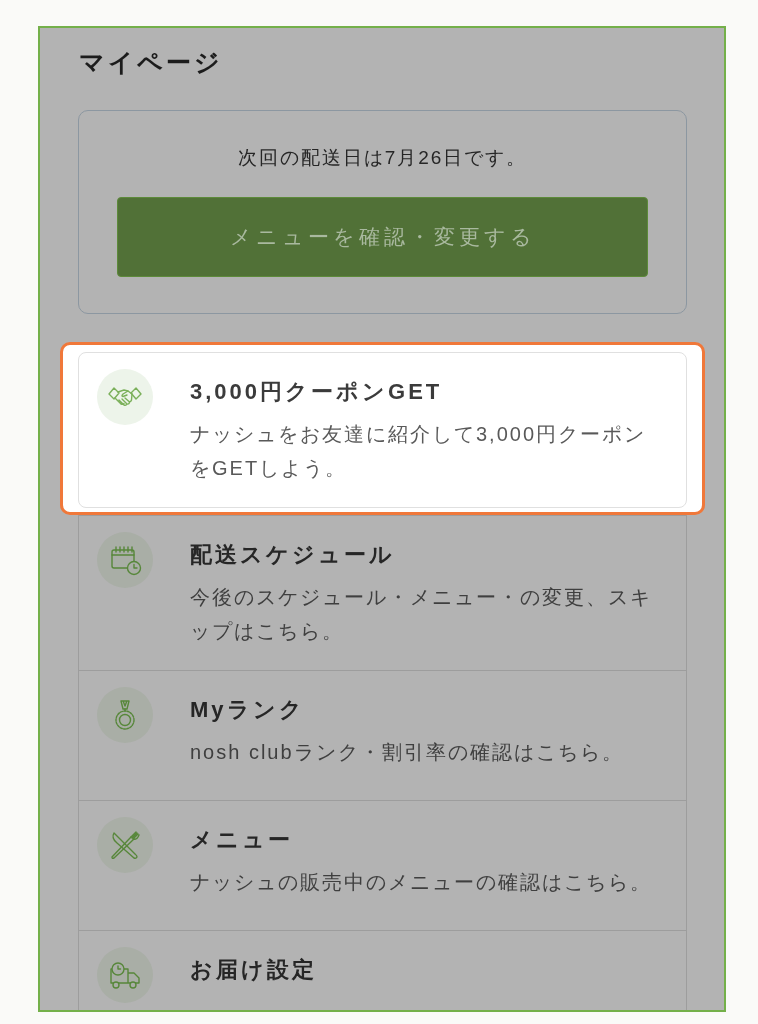 This screenshot has height=1024, width=758. I want to click on item-title: お届け設定, so click(254, 970).